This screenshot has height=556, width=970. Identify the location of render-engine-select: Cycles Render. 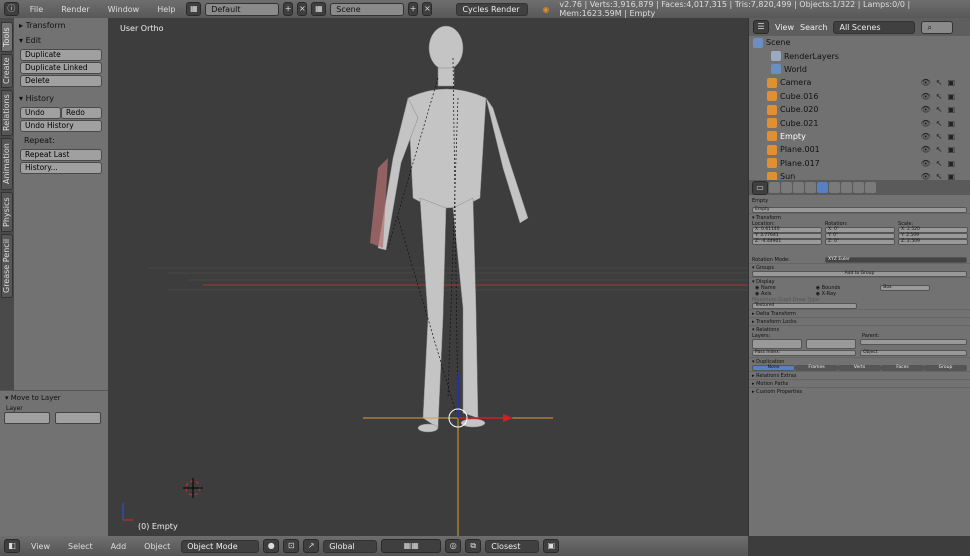
(492, 9).